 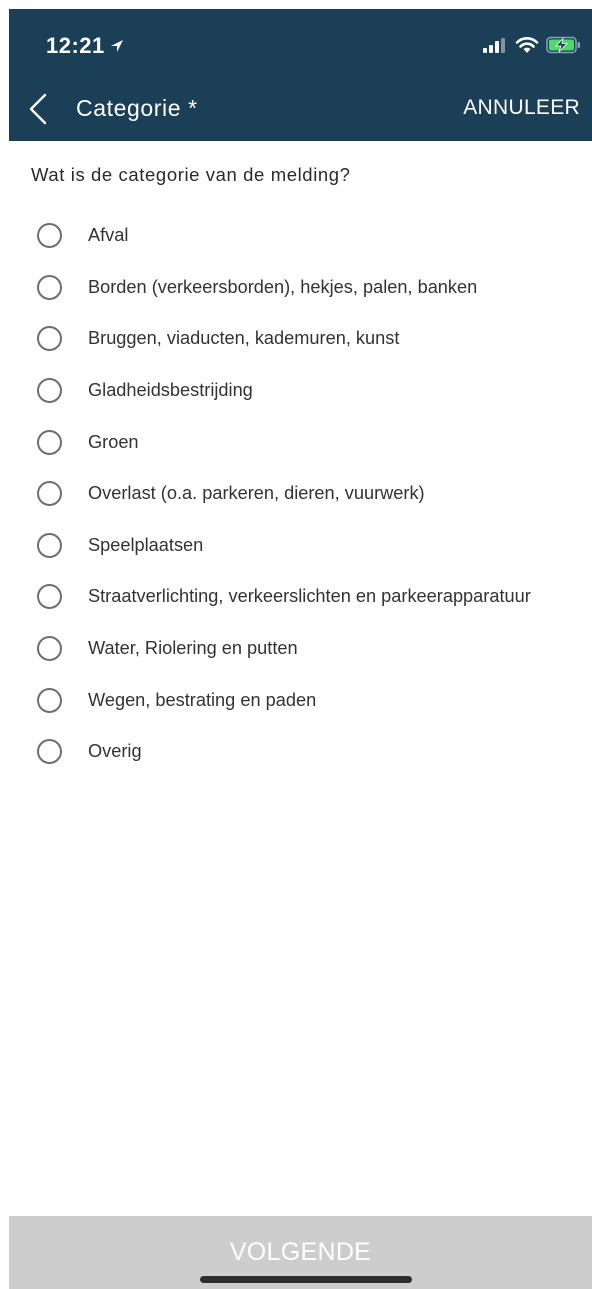 I want to click on option-label: Gladheidsbestrijding, so click(x=170, y=390).